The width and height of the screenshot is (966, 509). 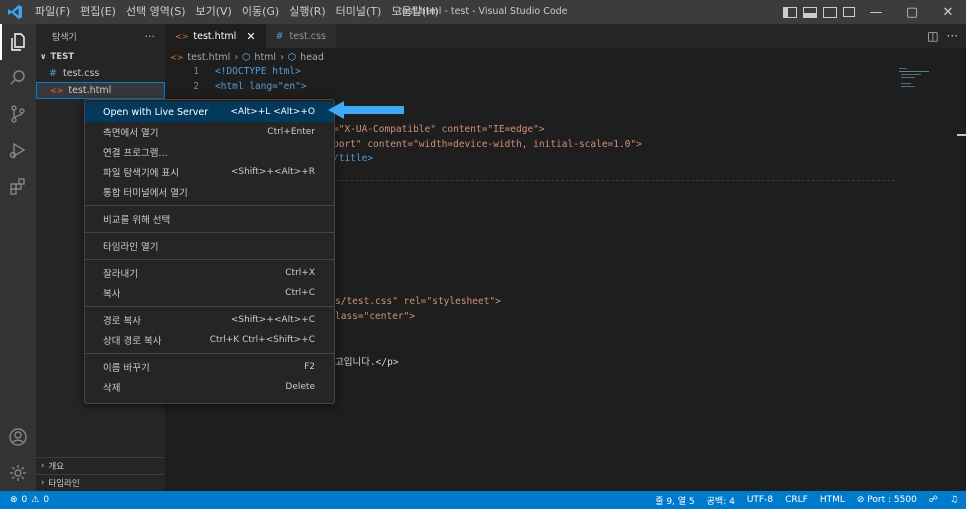 What do you see at coordinates (156, 12) in the screenshot?
I see `menu-item: 선택 영역(S)` at bounding box center [156, 12].